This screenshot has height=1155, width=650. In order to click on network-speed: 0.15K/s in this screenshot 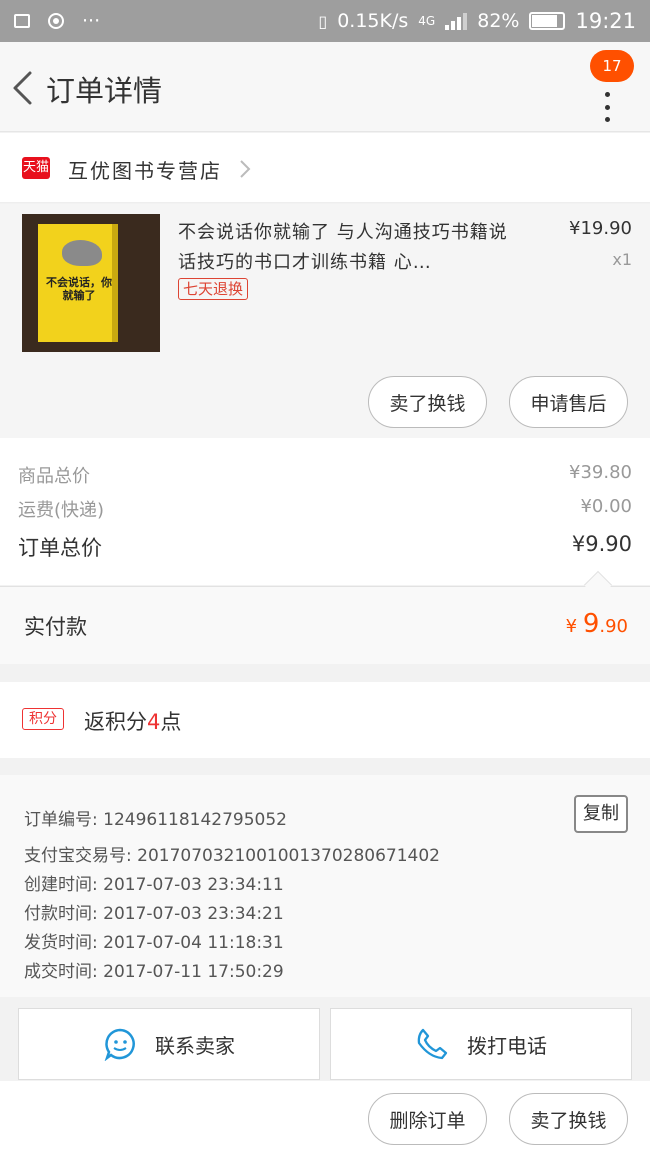, I will do `click(373, 21)`.